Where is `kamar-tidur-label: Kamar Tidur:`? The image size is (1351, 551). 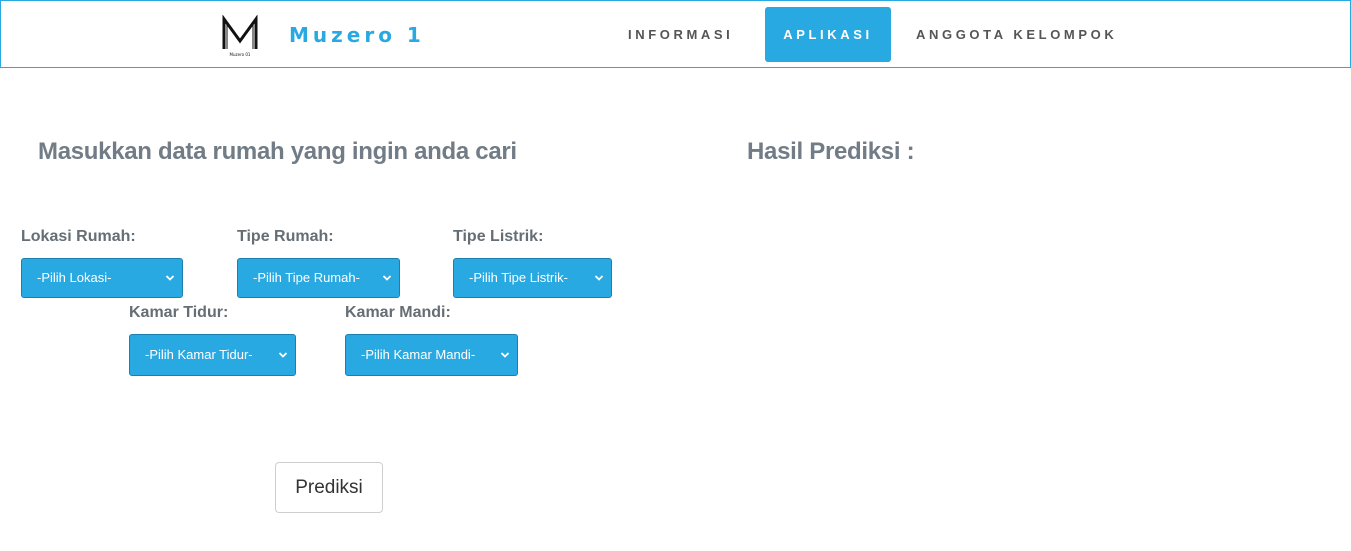 kamar-tidur-label: Kamar Tidur: is located at coordinates (179, 312).